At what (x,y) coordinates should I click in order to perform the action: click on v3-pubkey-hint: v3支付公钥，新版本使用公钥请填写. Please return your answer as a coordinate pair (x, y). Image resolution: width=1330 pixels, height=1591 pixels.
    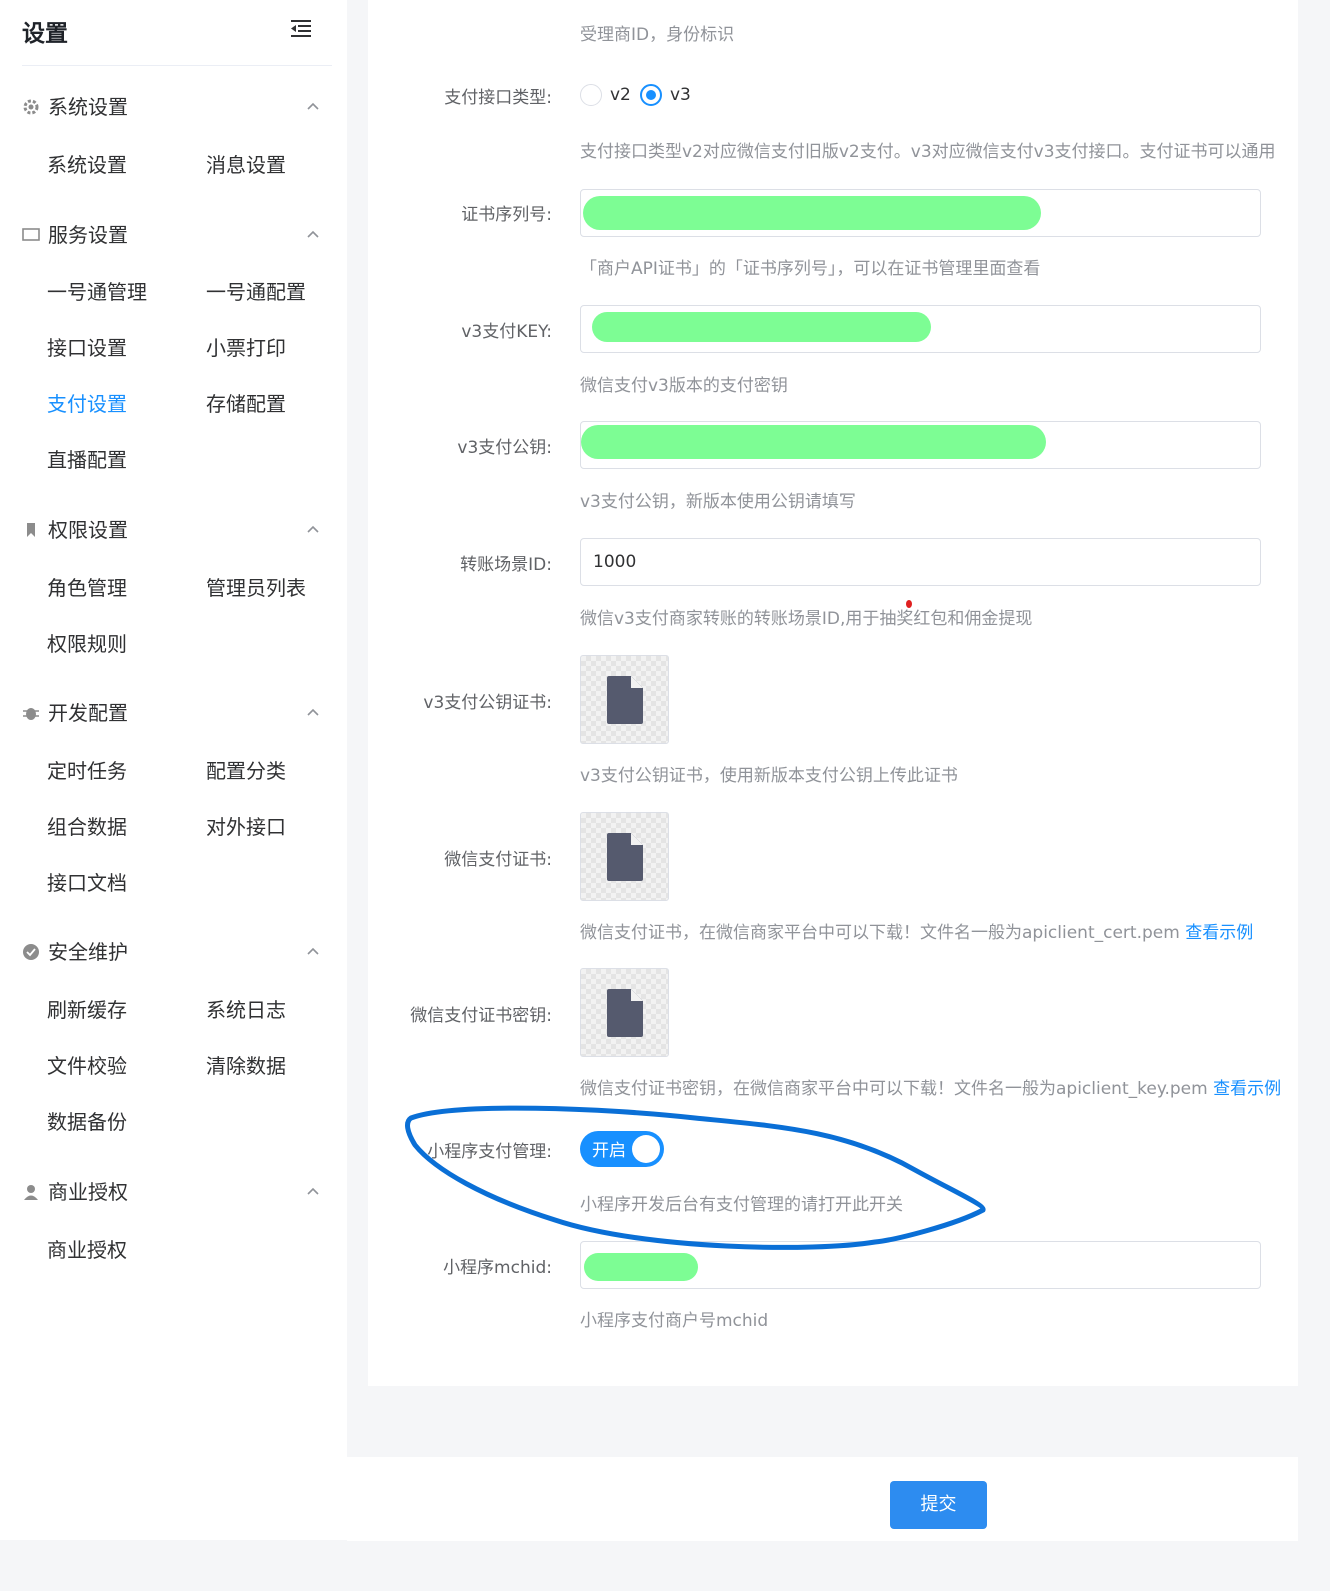
    Looking at the image, I should click on (718, 502).